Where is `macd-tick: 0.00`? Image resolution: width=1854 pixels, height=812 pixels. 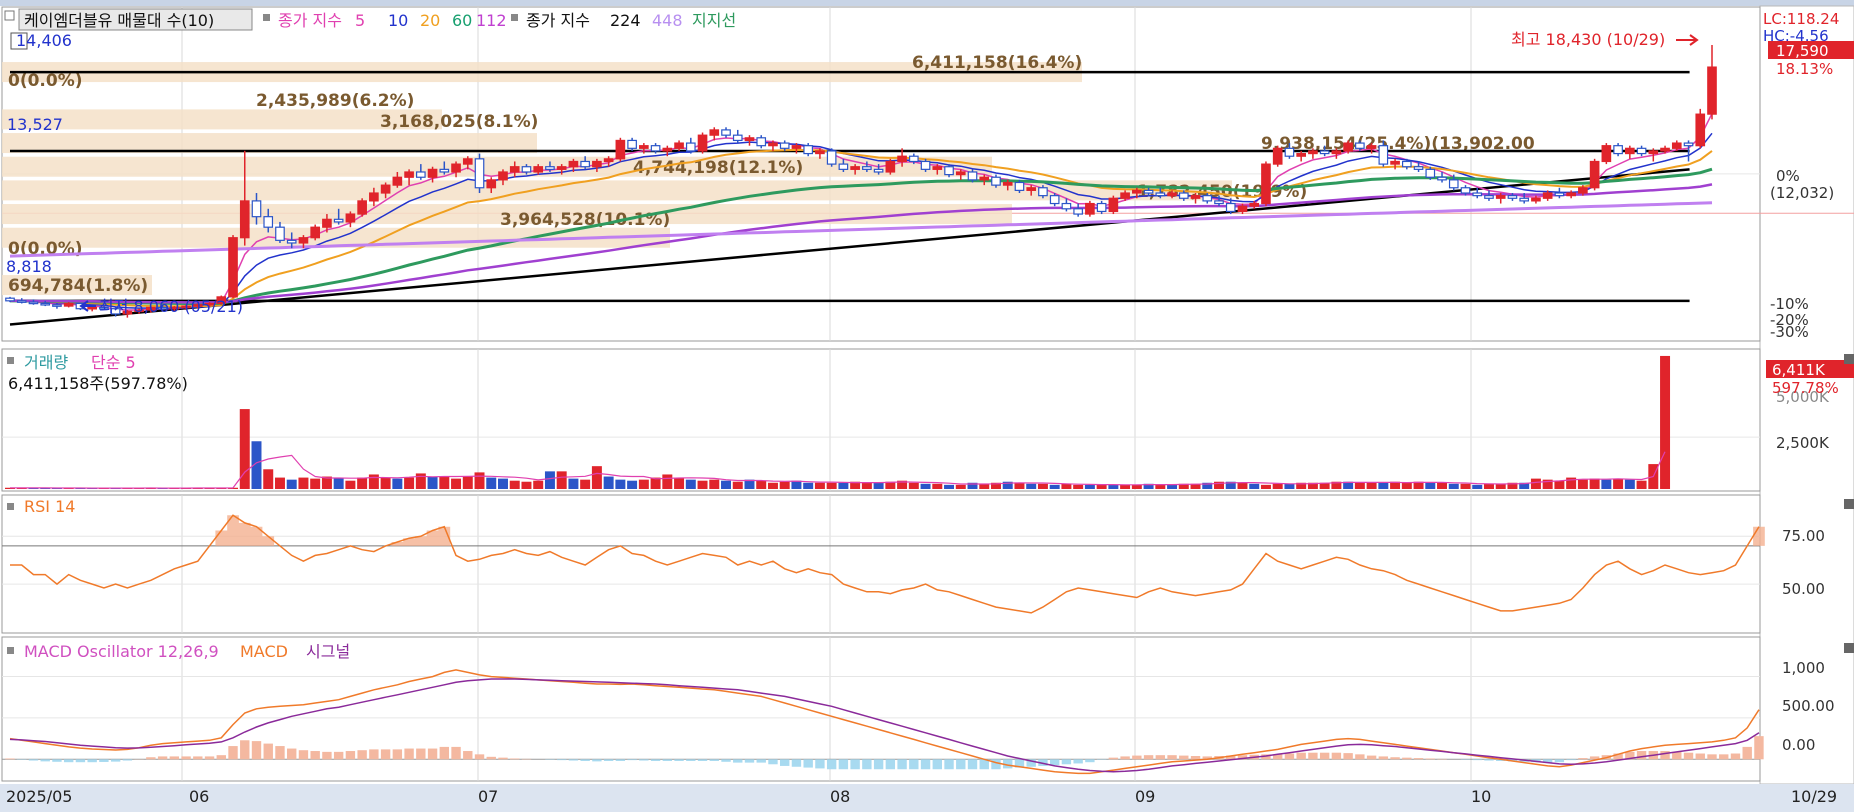
macd-tick: 0.00 is located at coordinates (1798, 745).